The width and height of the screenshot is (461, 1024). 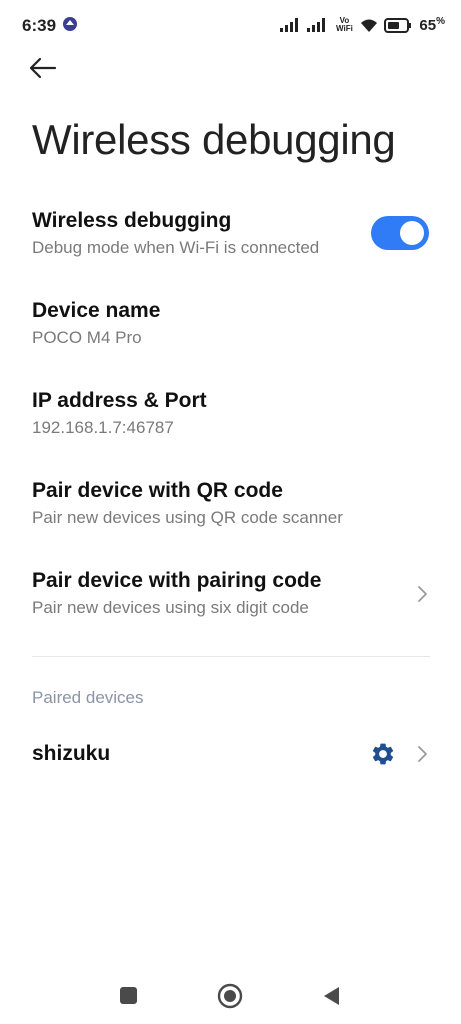 What do you see at coordinates (230, 26) in the screenshot?
I see `status-bar: 6:39 Vo WiFi 65%` at bounding box center [230, 26].